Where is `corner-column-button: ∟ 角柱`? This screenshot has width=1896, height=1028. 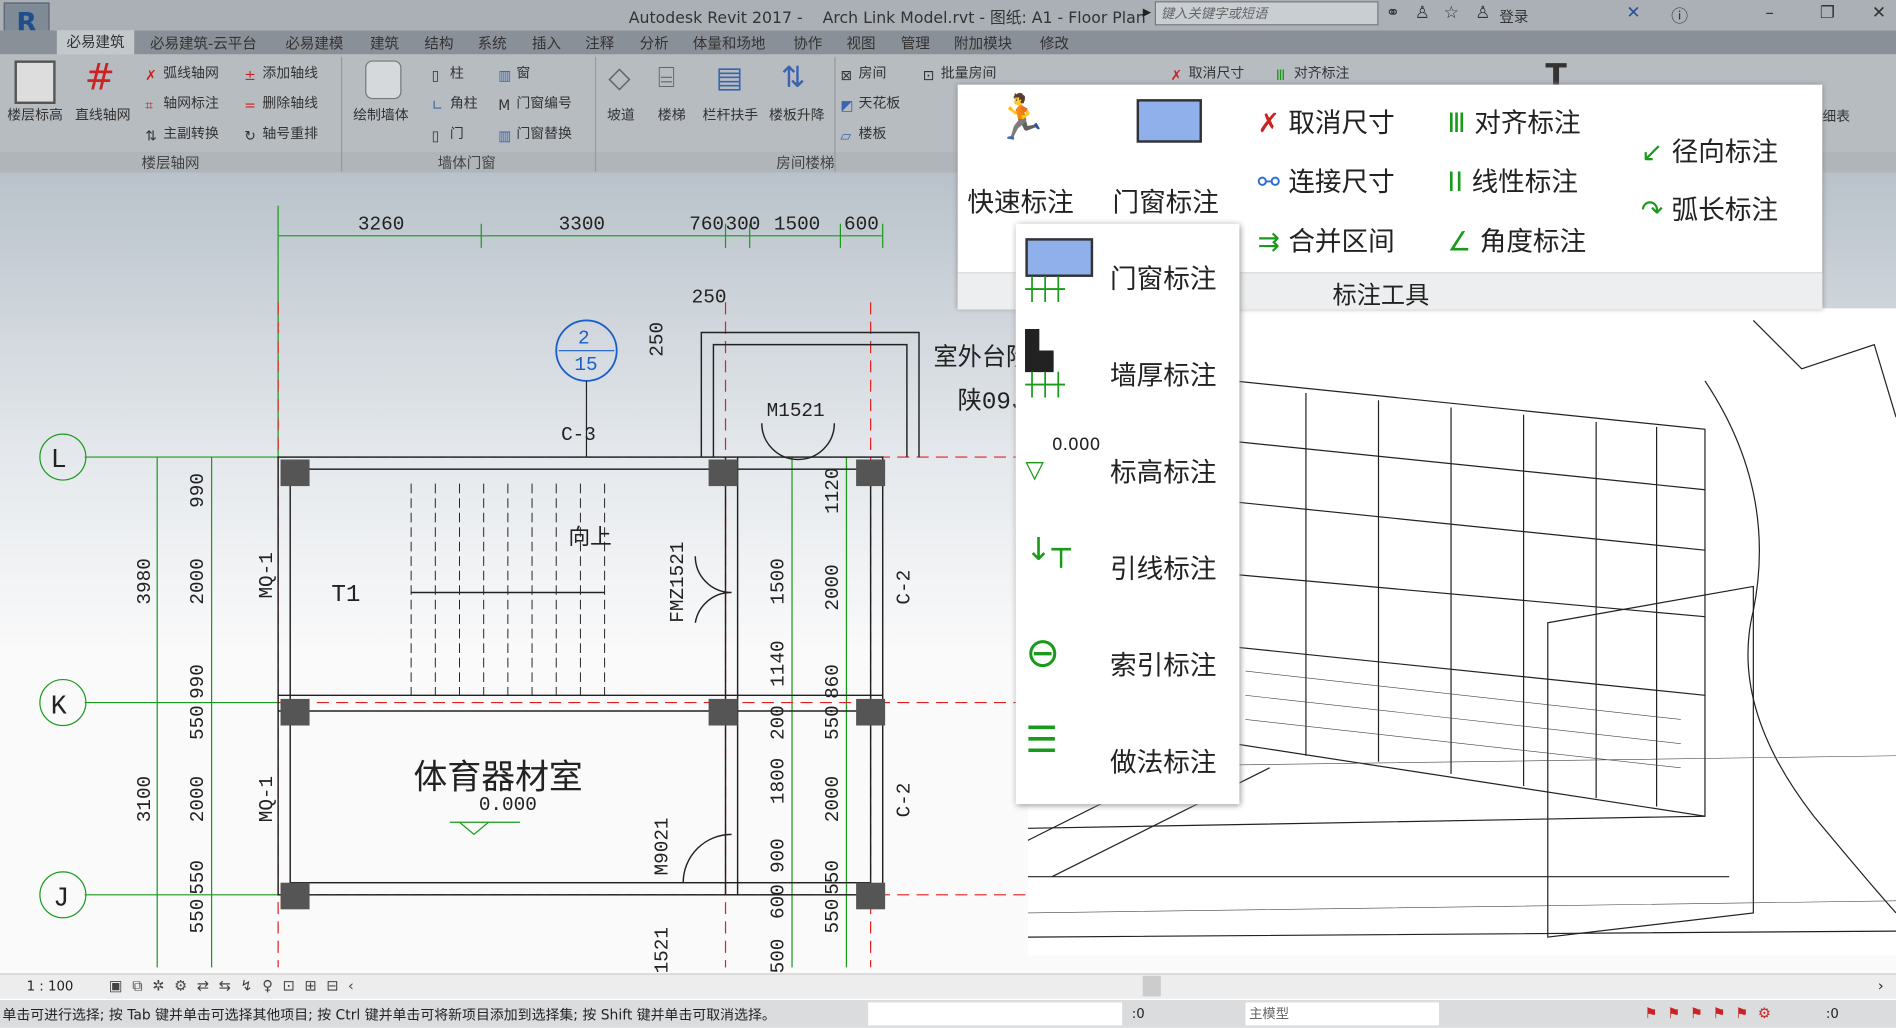 corner-column-button: ∟ 角柱 is located at coordinates (455, 103).